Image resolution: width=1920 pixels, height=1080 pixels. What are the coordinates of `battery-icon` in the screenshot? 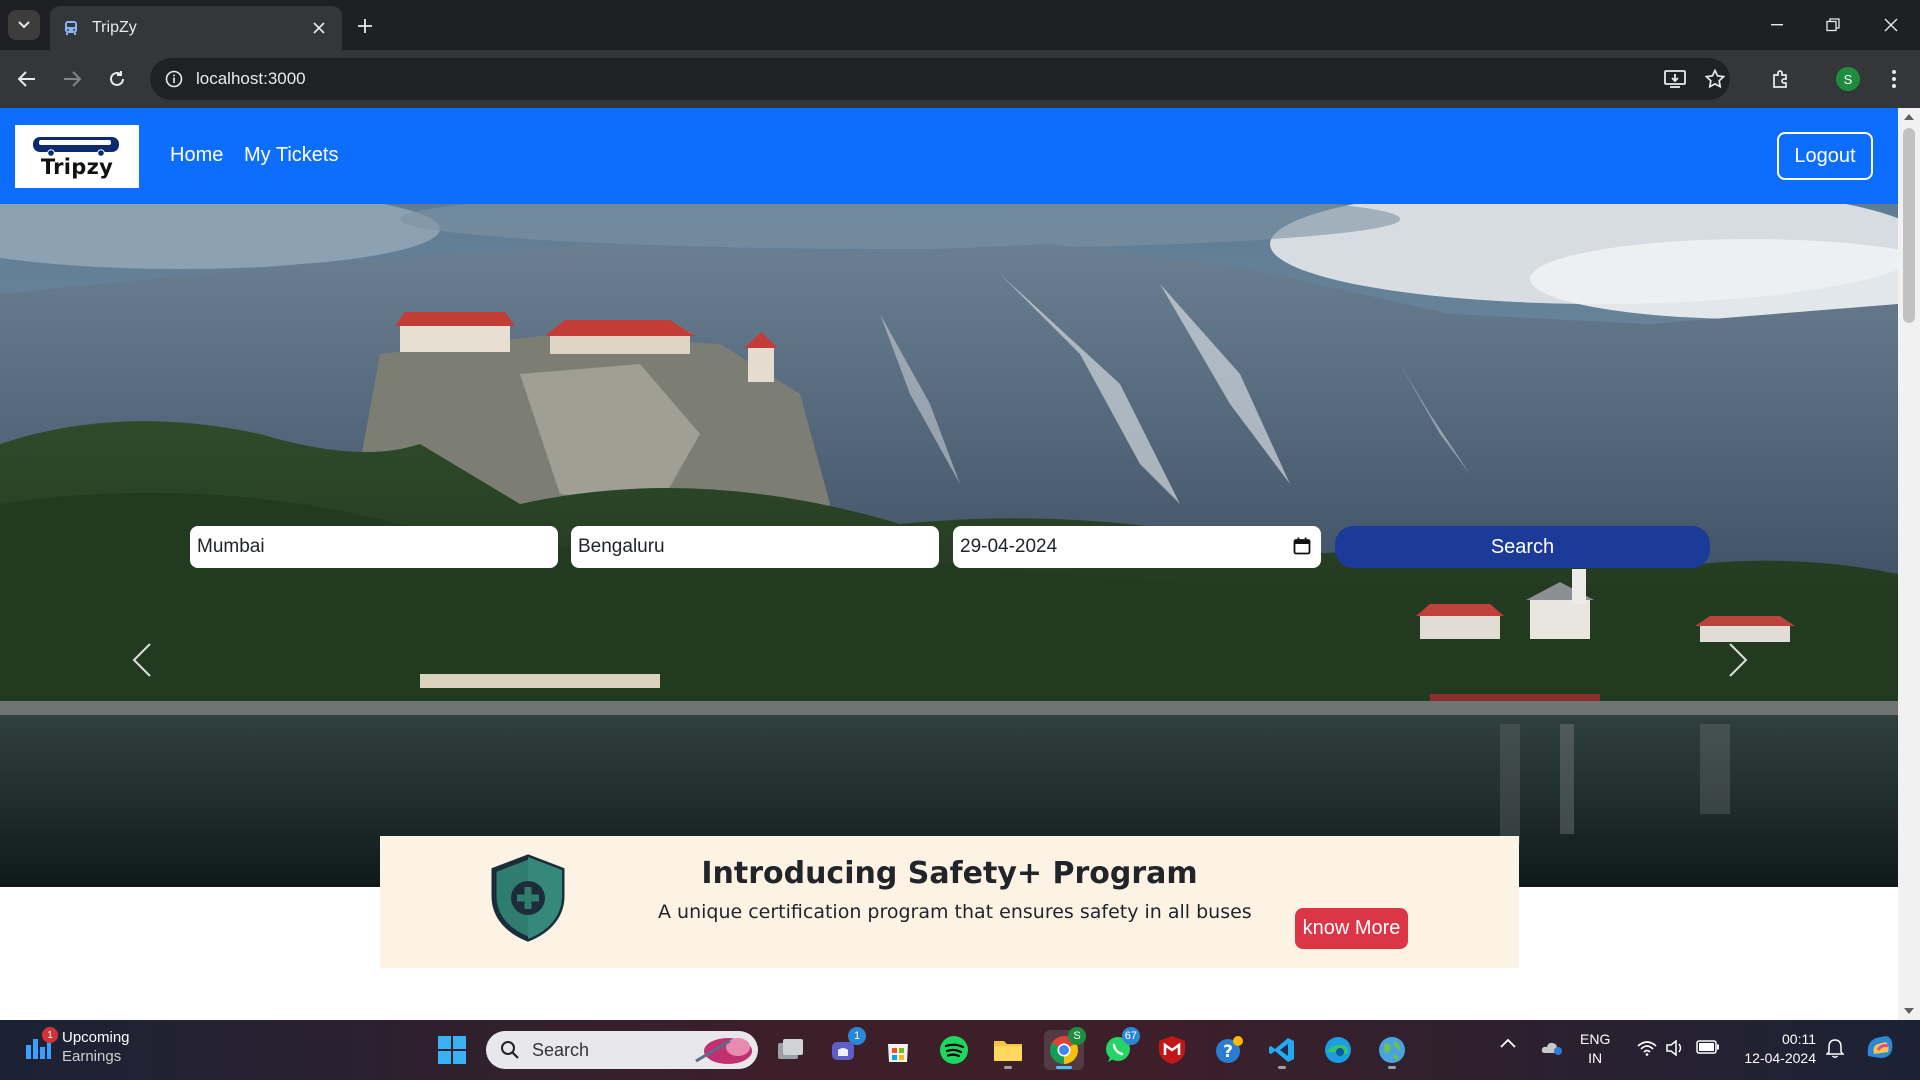 It's located at (1708, 1047).